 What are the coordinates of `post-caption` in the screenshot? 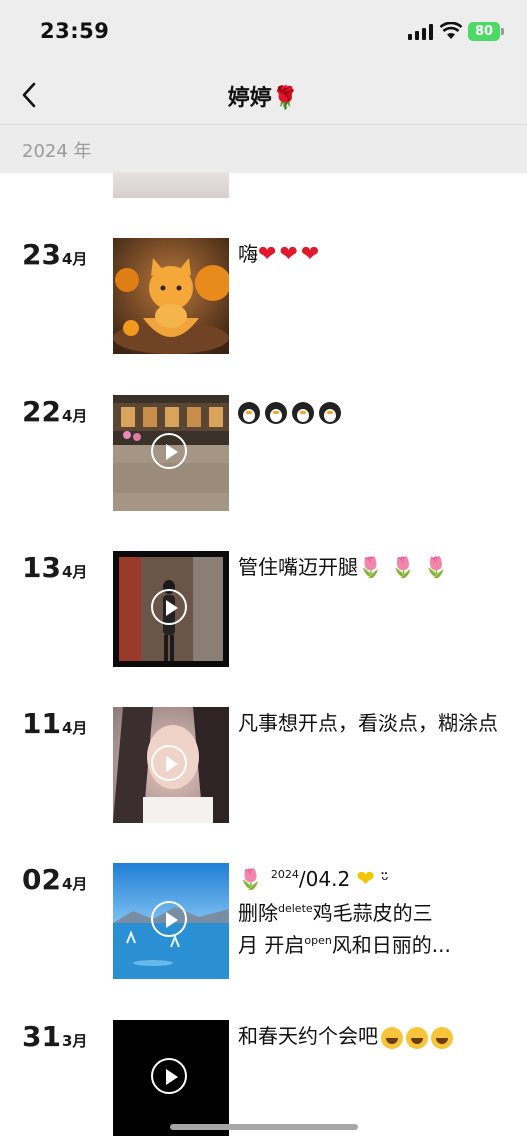 It's located at (373, 411).